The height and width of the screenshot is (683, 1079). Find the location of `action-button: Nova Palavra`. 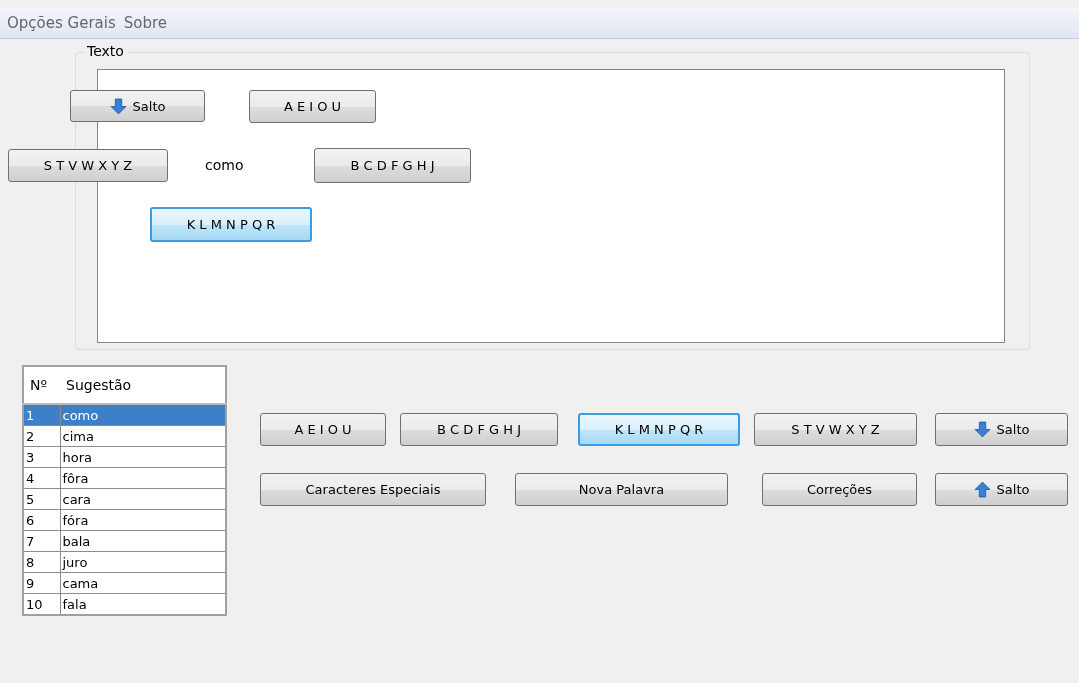

action-button: Nova Palavra is located at coordinates (621, 489).